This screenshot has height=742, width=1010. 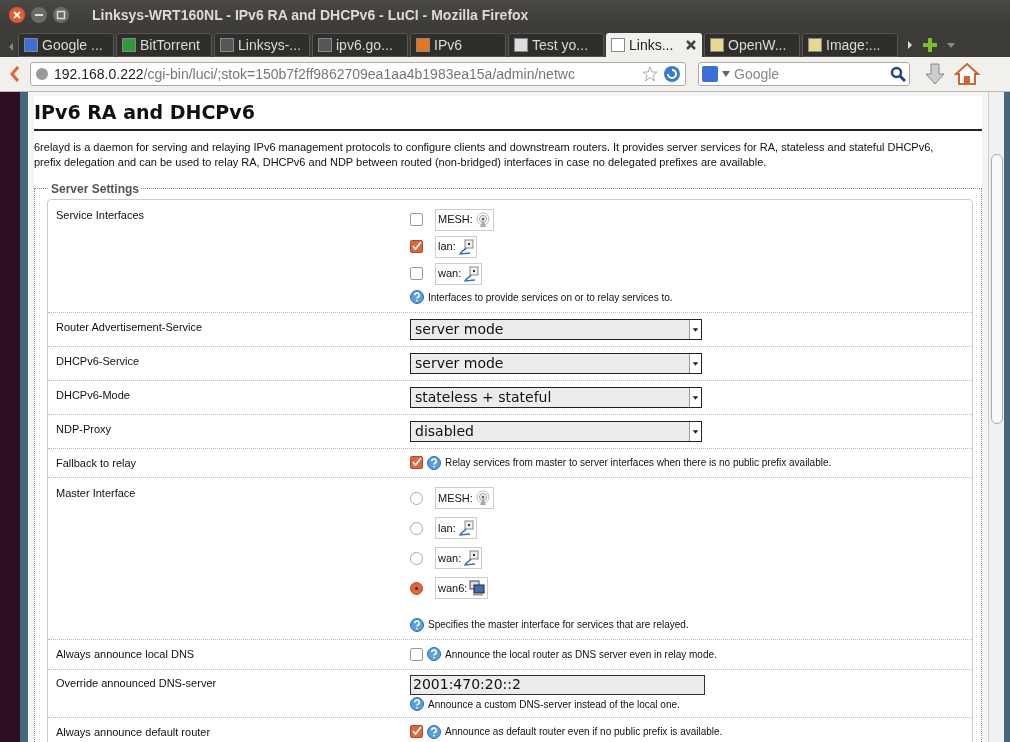 I want to click on setting-label: Service Interfaces, so click(x=101, y=215).